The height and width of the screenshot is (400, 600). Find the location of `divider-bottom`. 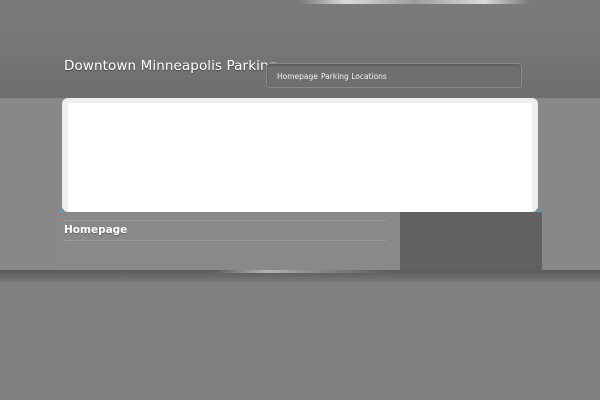

divider-bottom is located at coordinates (225, 240).